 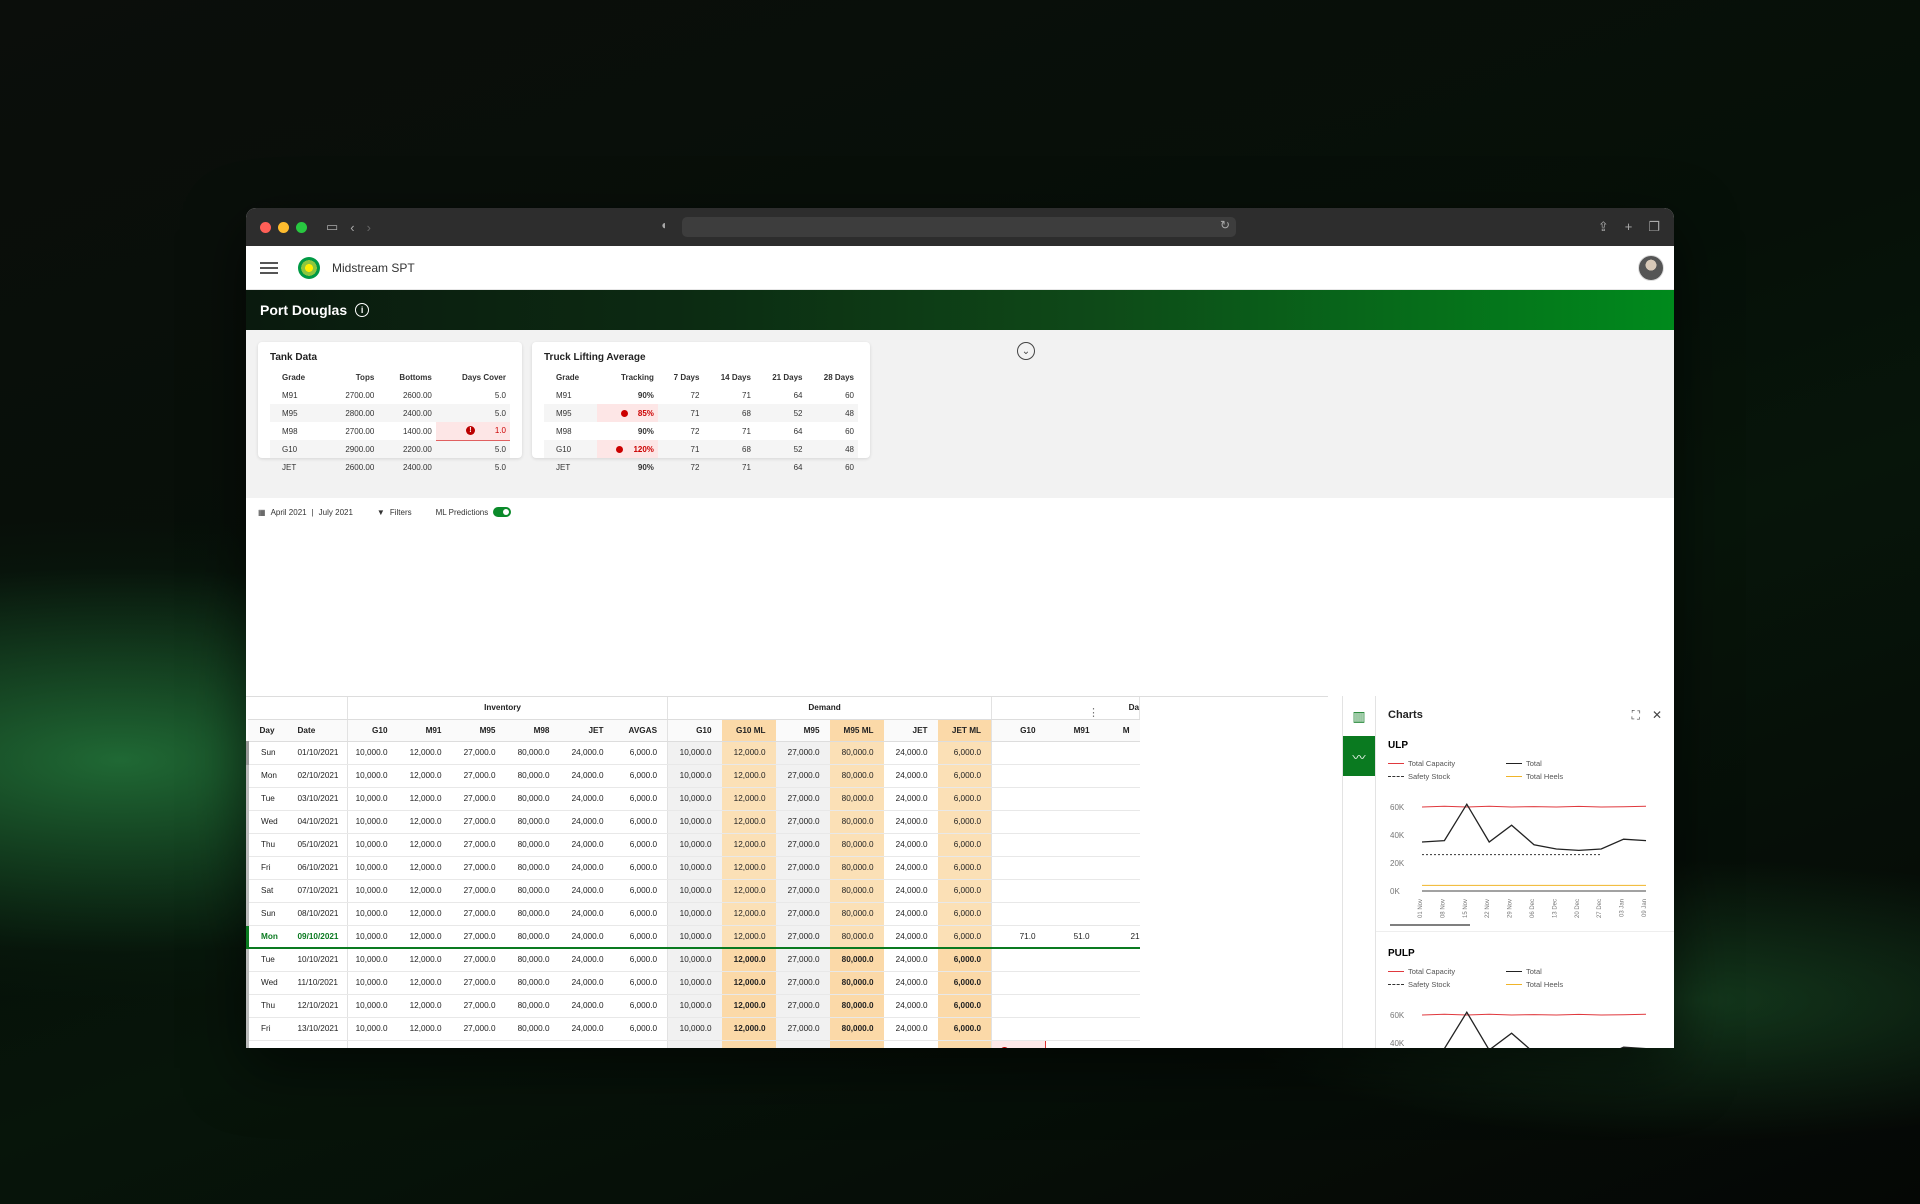 What do you see at coordinates (959, 227) in the screenshot?
I see `address-bar` at bounding box center [959, 227].